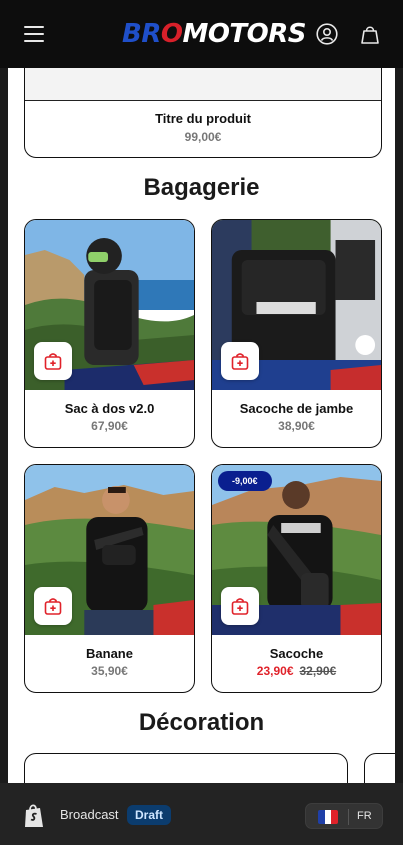 The image size is (403, 845). What do you see at coordinates (203, 84) in the screenshot?
I see `product-image-placeholder` at bounding box center [203, 84].